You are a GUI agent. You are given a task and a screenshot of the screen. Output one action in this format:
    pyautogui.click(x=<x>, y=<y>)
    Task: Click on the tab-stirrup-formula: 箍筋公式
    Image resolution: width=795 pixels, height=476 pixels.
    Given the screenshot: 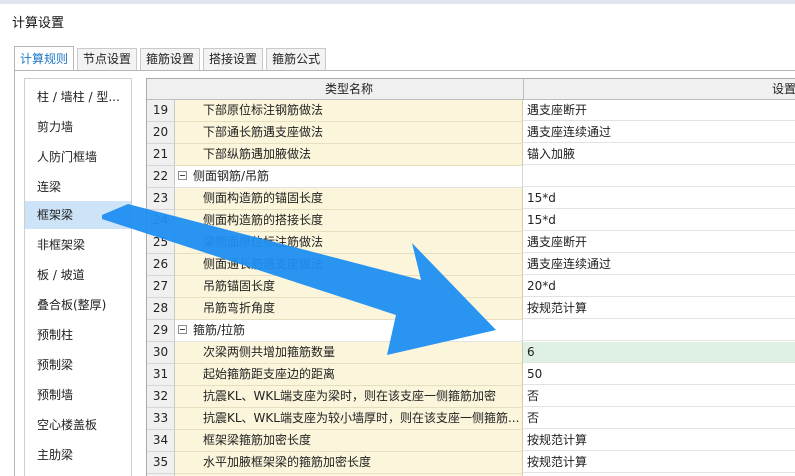 What is the action you would take?
    pyautogui.click(x=296, y=59)
    